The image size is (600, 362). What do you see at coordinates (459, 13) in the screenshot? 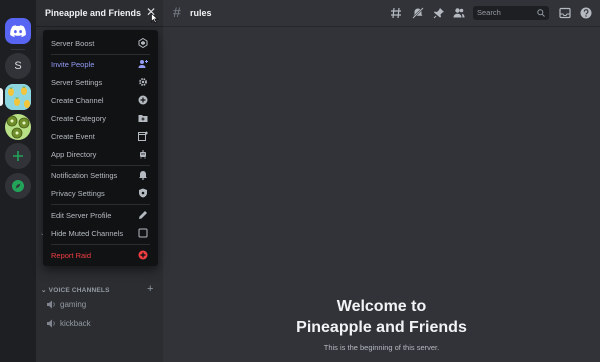
I see `members-icon` at bounding box center [459, 13].